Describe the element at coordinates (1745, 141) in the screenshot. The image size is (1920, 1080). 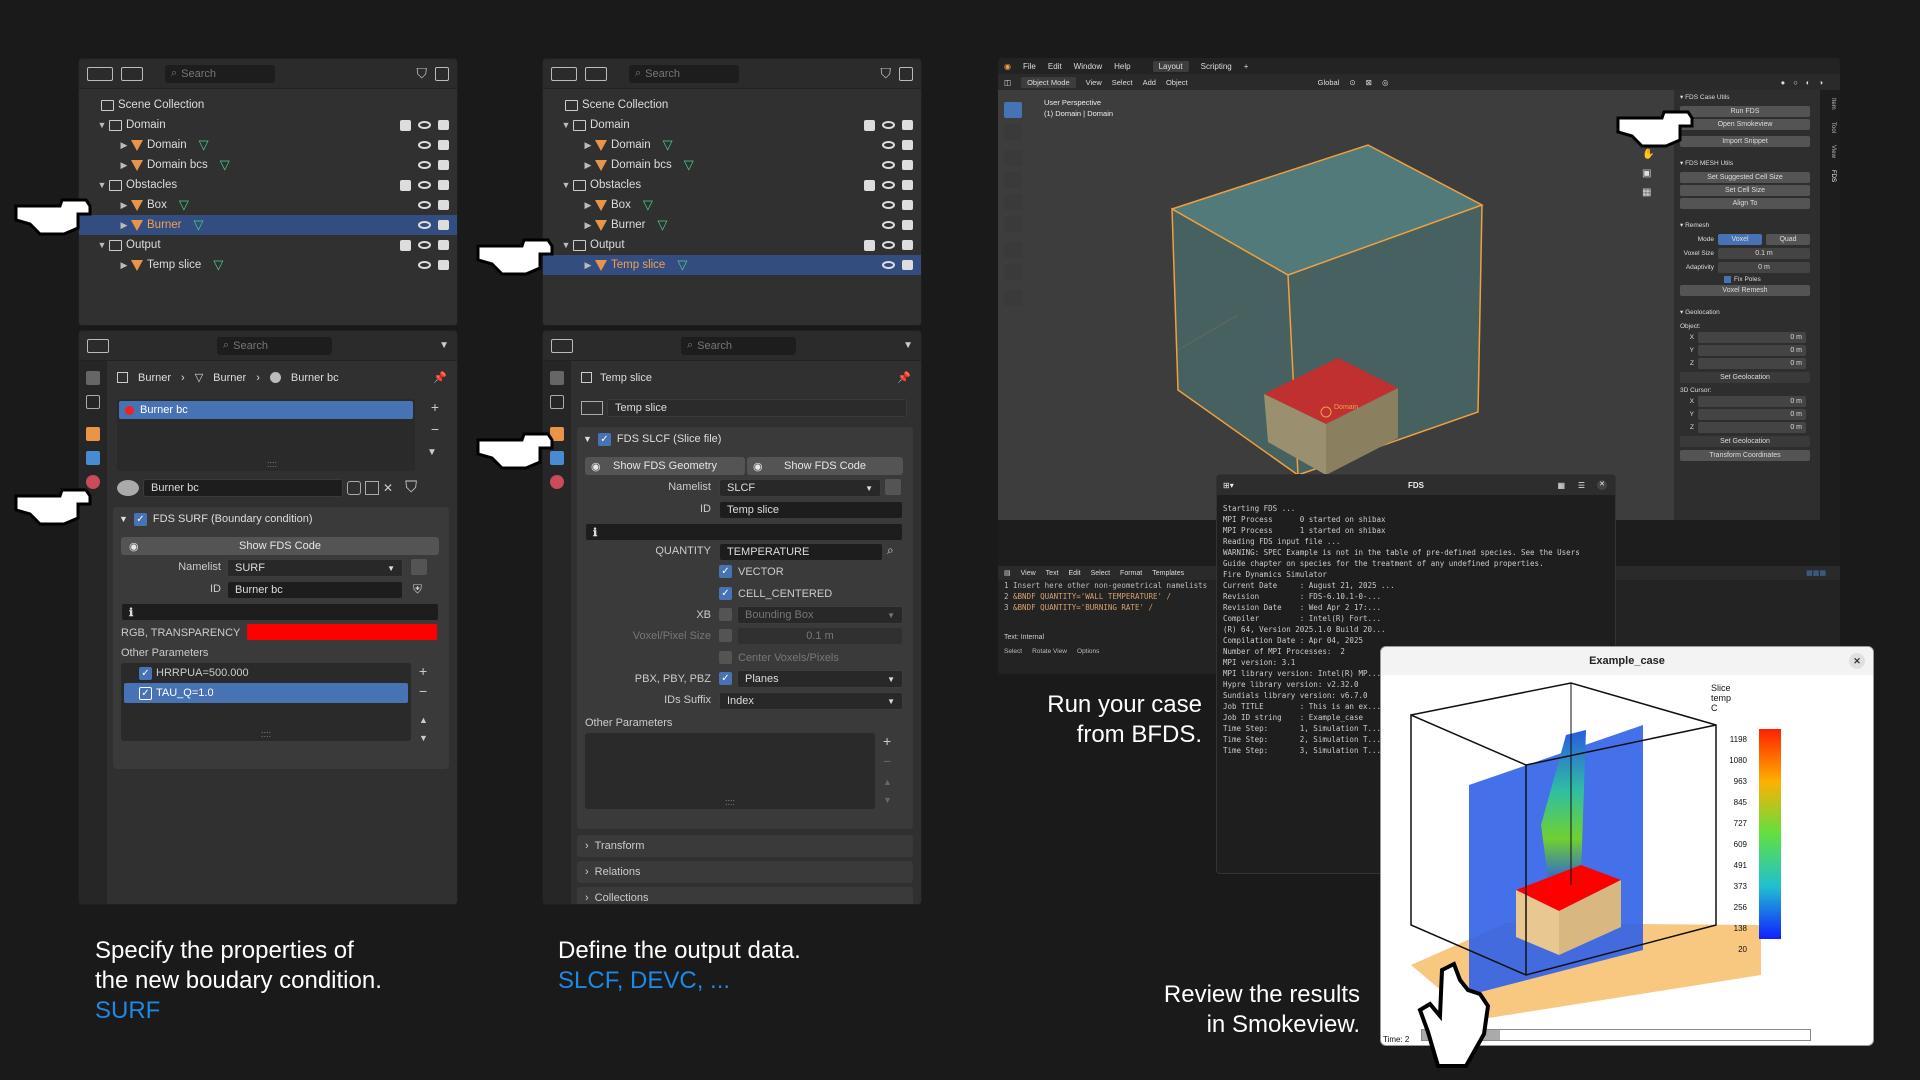
I see `import-snippet-button: Import Snippet` at that location.